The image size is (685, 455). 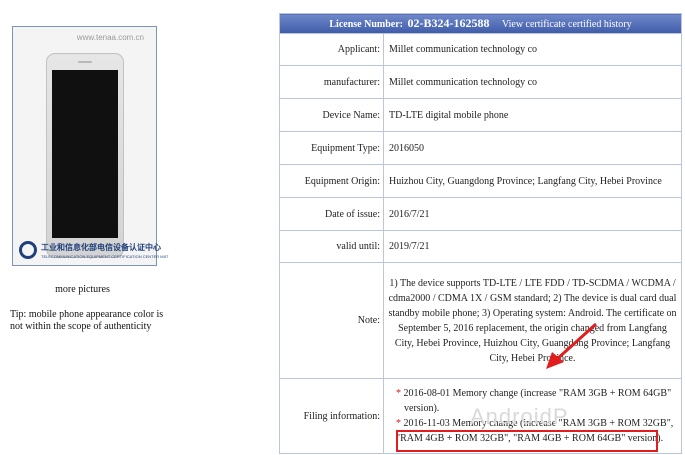 I want to click on filing-star-2: *, so click(x=398, y=423).